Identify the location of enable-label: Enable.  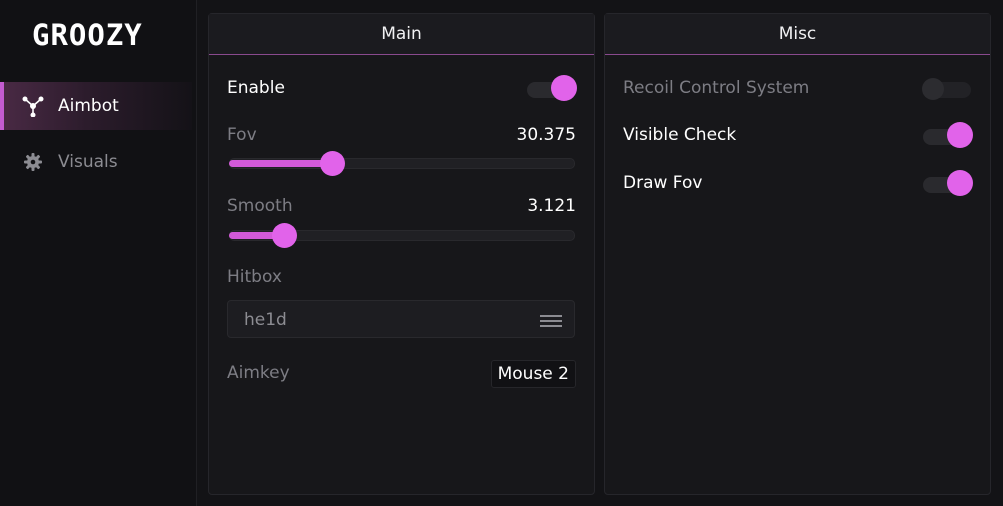
(256, 88).